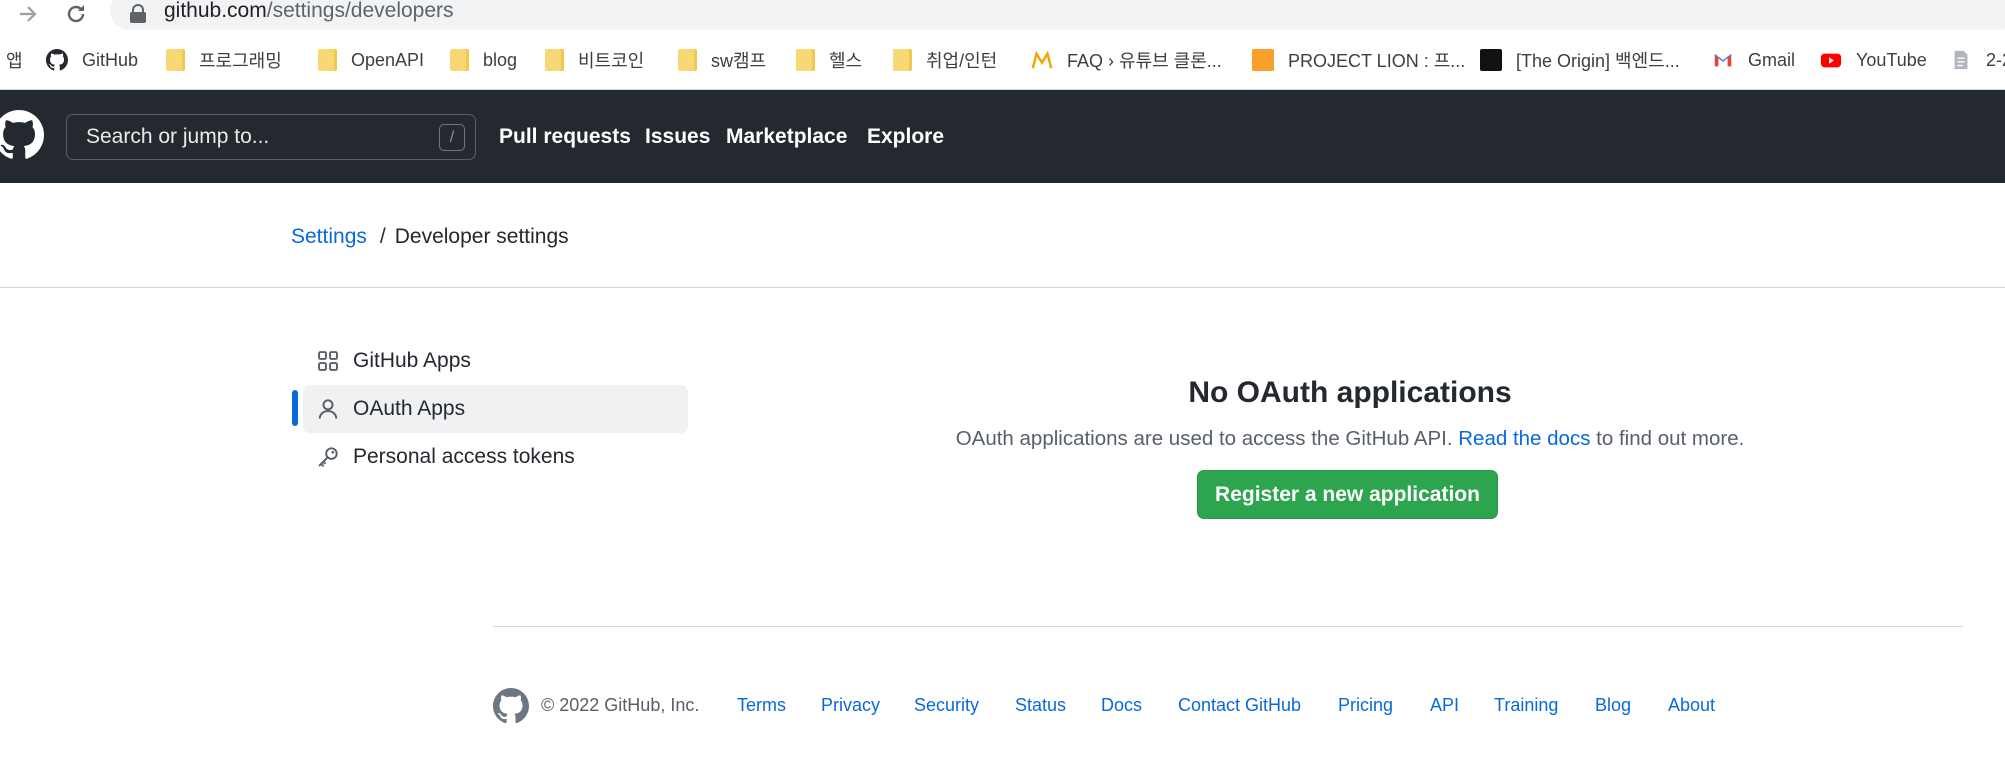  Describe the element at coordinates (388, 59) in the screenshot. I see `bookmark-label: OpenAPI` at that location.